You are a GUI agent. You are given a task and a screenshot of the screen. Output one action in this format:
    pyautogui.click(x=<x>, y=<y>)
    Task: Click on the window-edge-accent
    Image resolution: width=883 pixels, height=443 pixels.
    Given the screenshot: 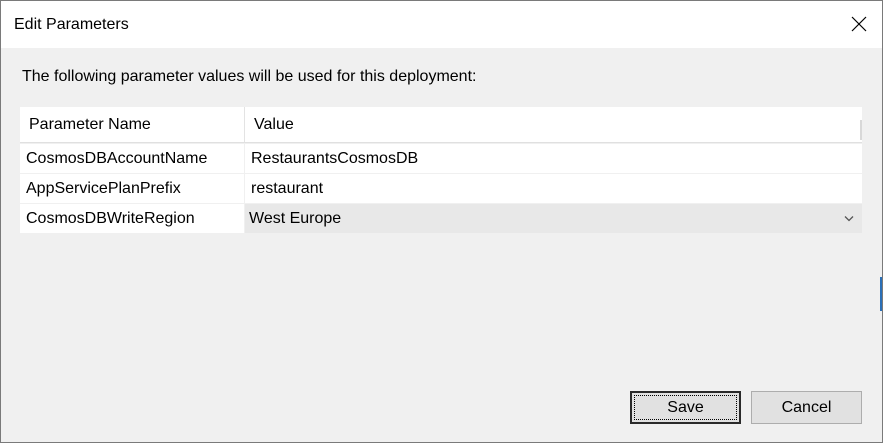 What is the action you would take?
    pyautogui.click(x=881, y=294)
    